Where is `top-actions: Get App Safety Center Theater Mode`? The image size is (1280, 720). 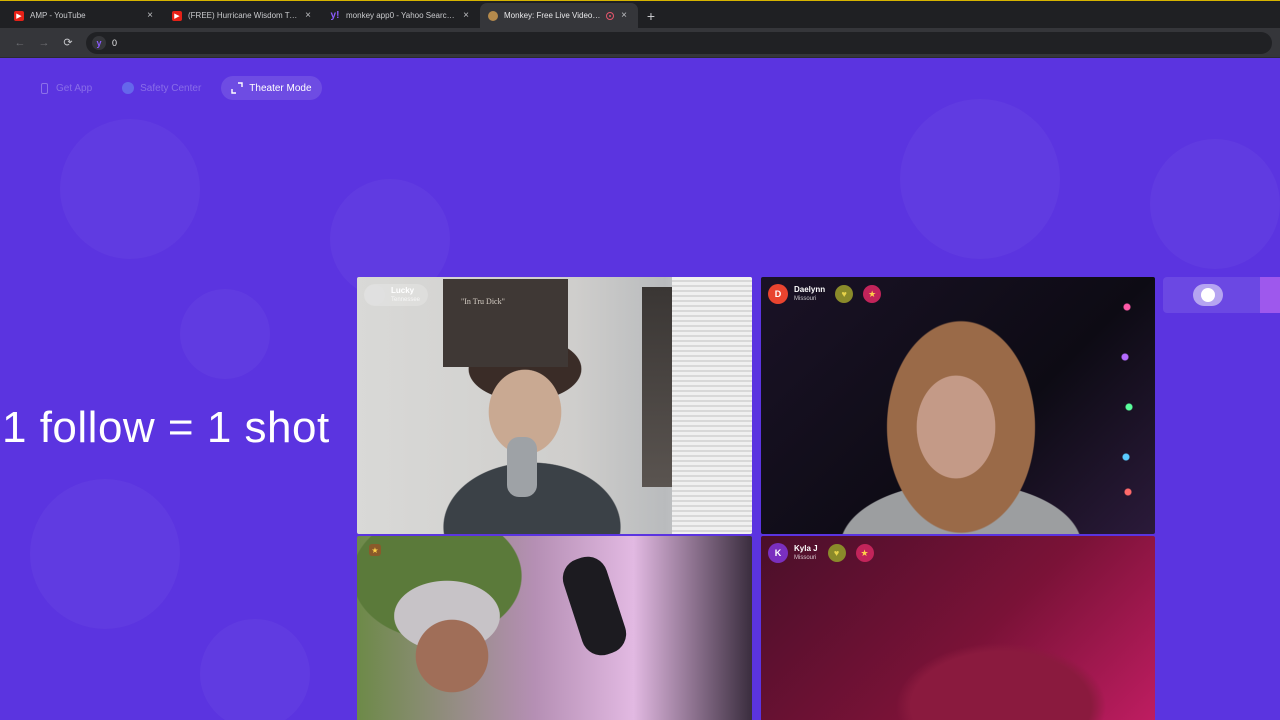 top-actions: Get App Safety Center Theater Mode is located at coordinates (175, 88).